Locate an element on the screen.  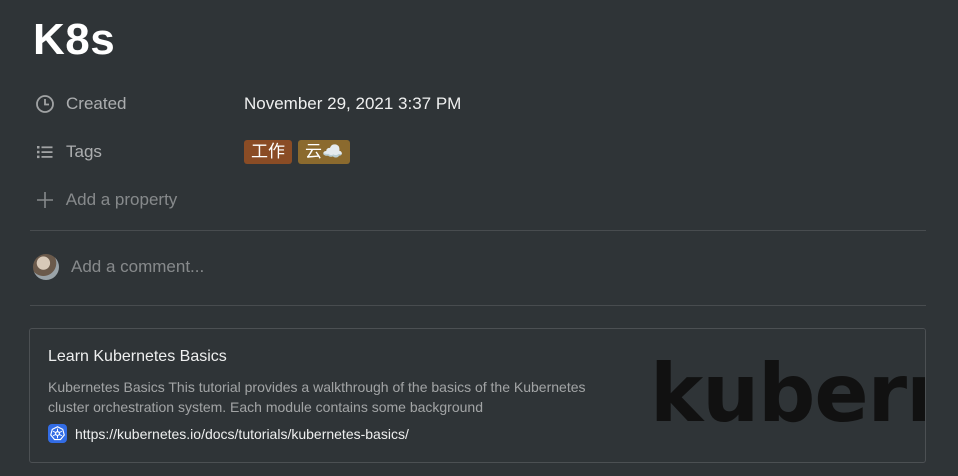
plus-icon is located at coordinates (45, 200).